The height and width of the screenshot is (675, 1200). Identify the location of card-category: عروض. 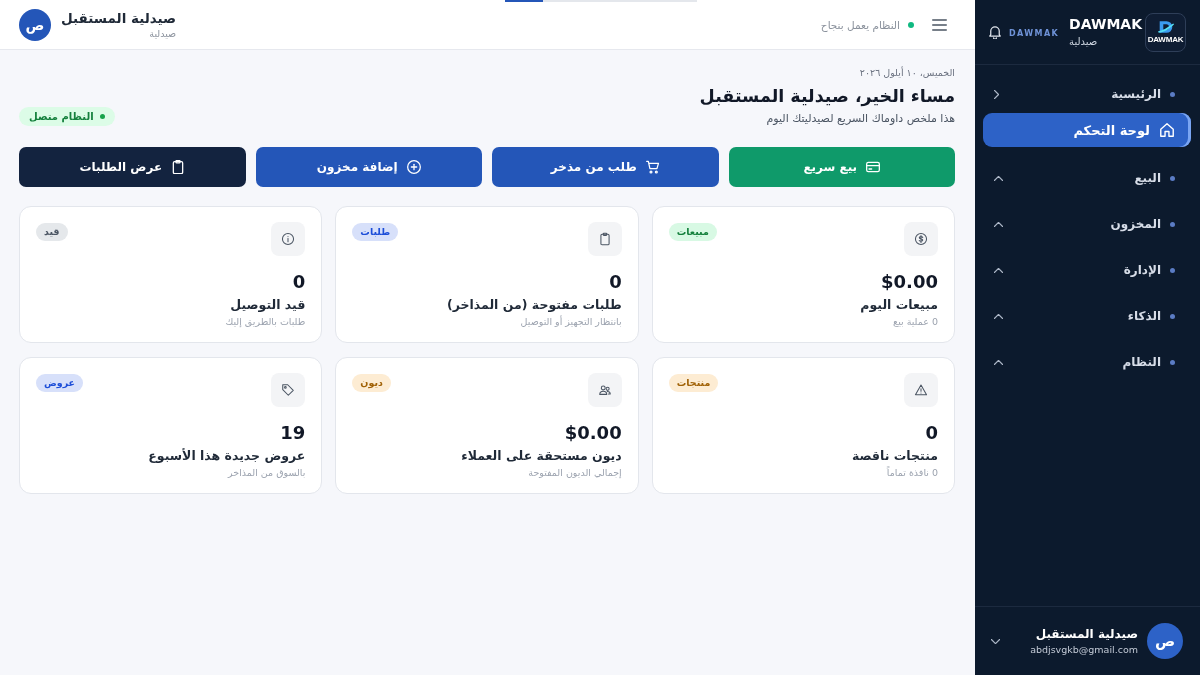
(60, 383).